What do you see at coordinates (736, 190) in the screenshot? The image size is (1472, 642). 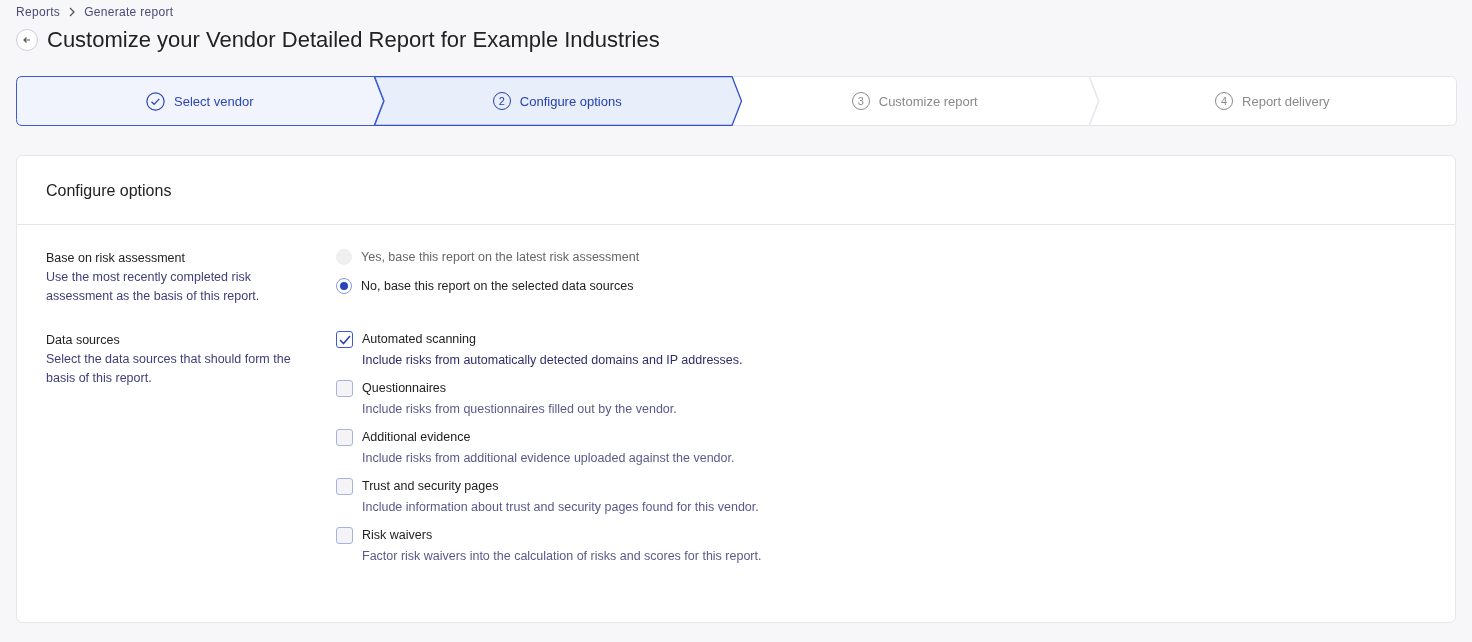 I see `card-title: Configure options` at bounding box center [736, 190].